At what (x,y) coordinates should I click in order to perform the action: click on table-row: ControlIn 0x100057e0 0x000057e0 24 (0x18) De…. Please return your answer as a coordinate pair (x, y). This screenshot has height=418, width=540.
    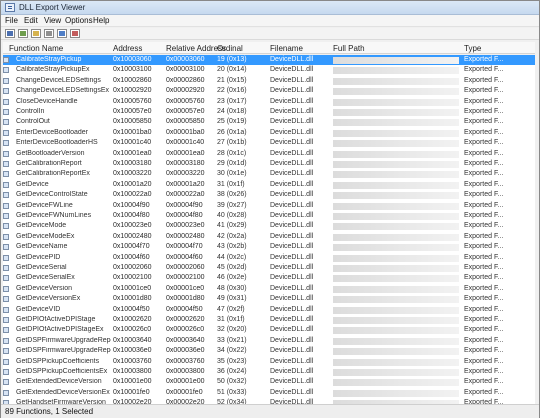
    Looking at the image, I should click on (269, 112).